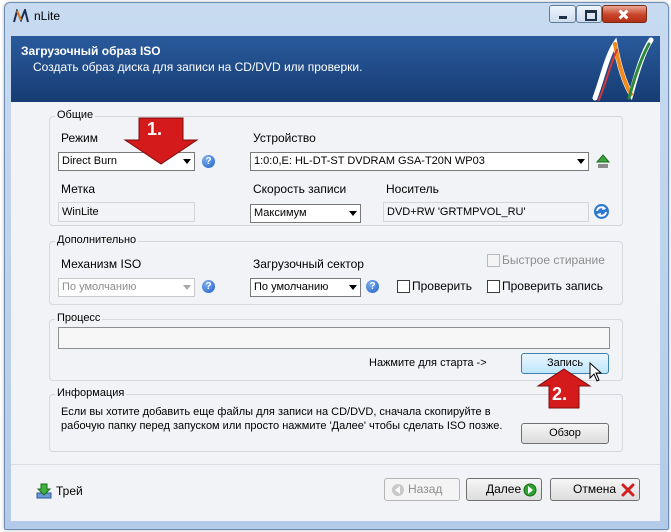  What do you see at coordinates (493, 260) in the screenshot?
I see `quick-erase-checkbox` at bounding box center [493, 260].